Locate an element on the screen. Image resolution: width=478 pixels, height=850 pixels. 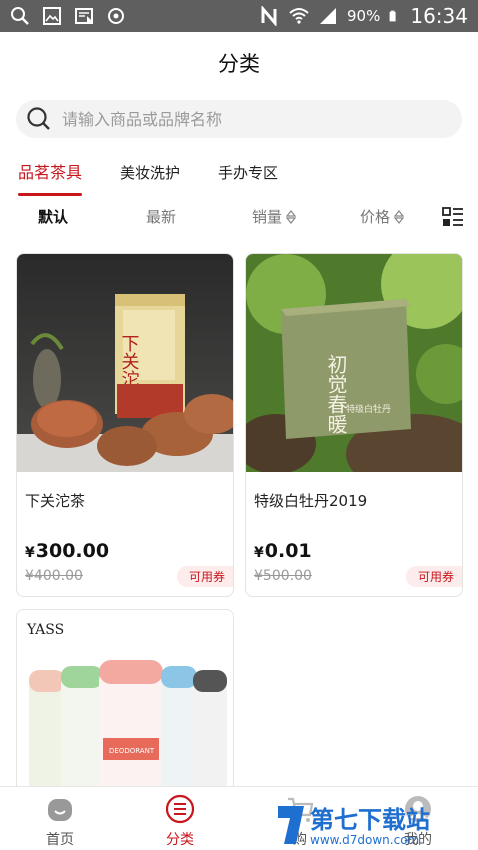
page-title: 分类 is located at coordinates (239, 64).